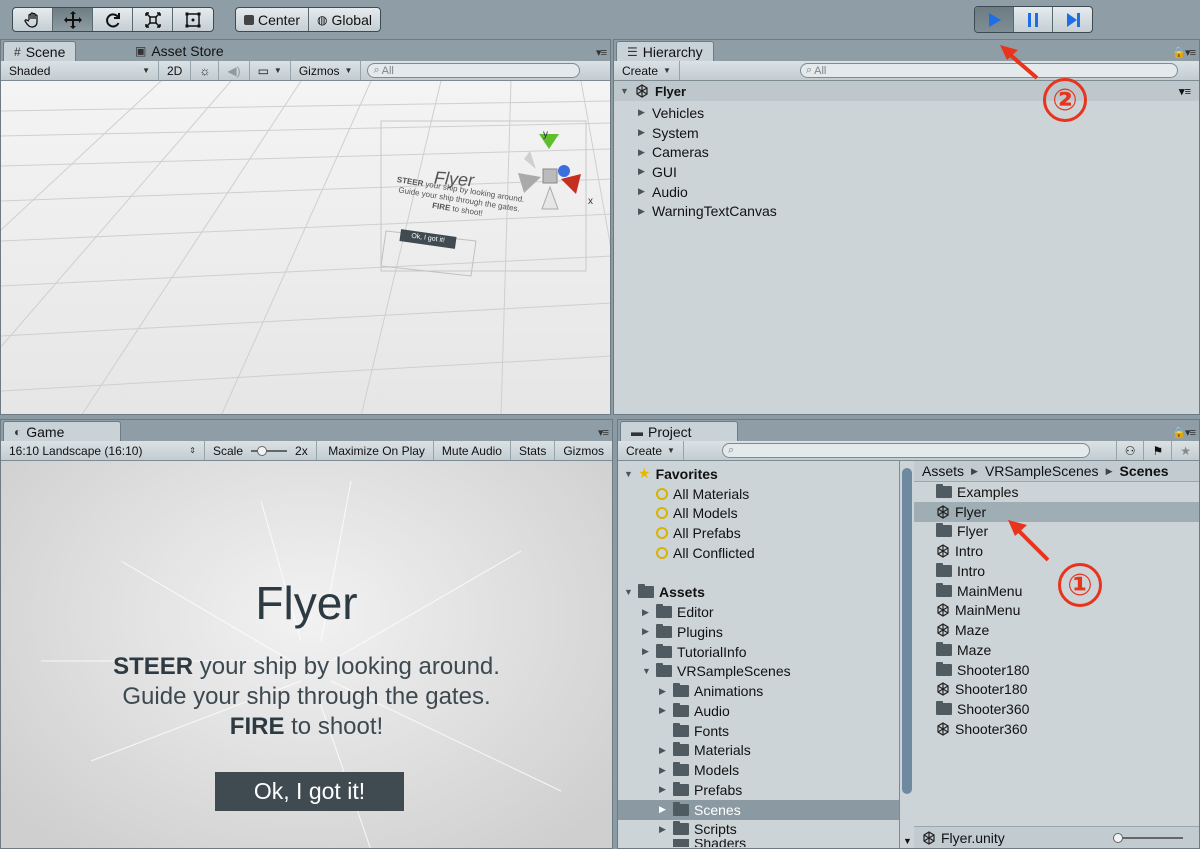 The height and width of the screenshot is (849, 1200). I want to click on space-global-button: ◍ Global, so click(344, 19).